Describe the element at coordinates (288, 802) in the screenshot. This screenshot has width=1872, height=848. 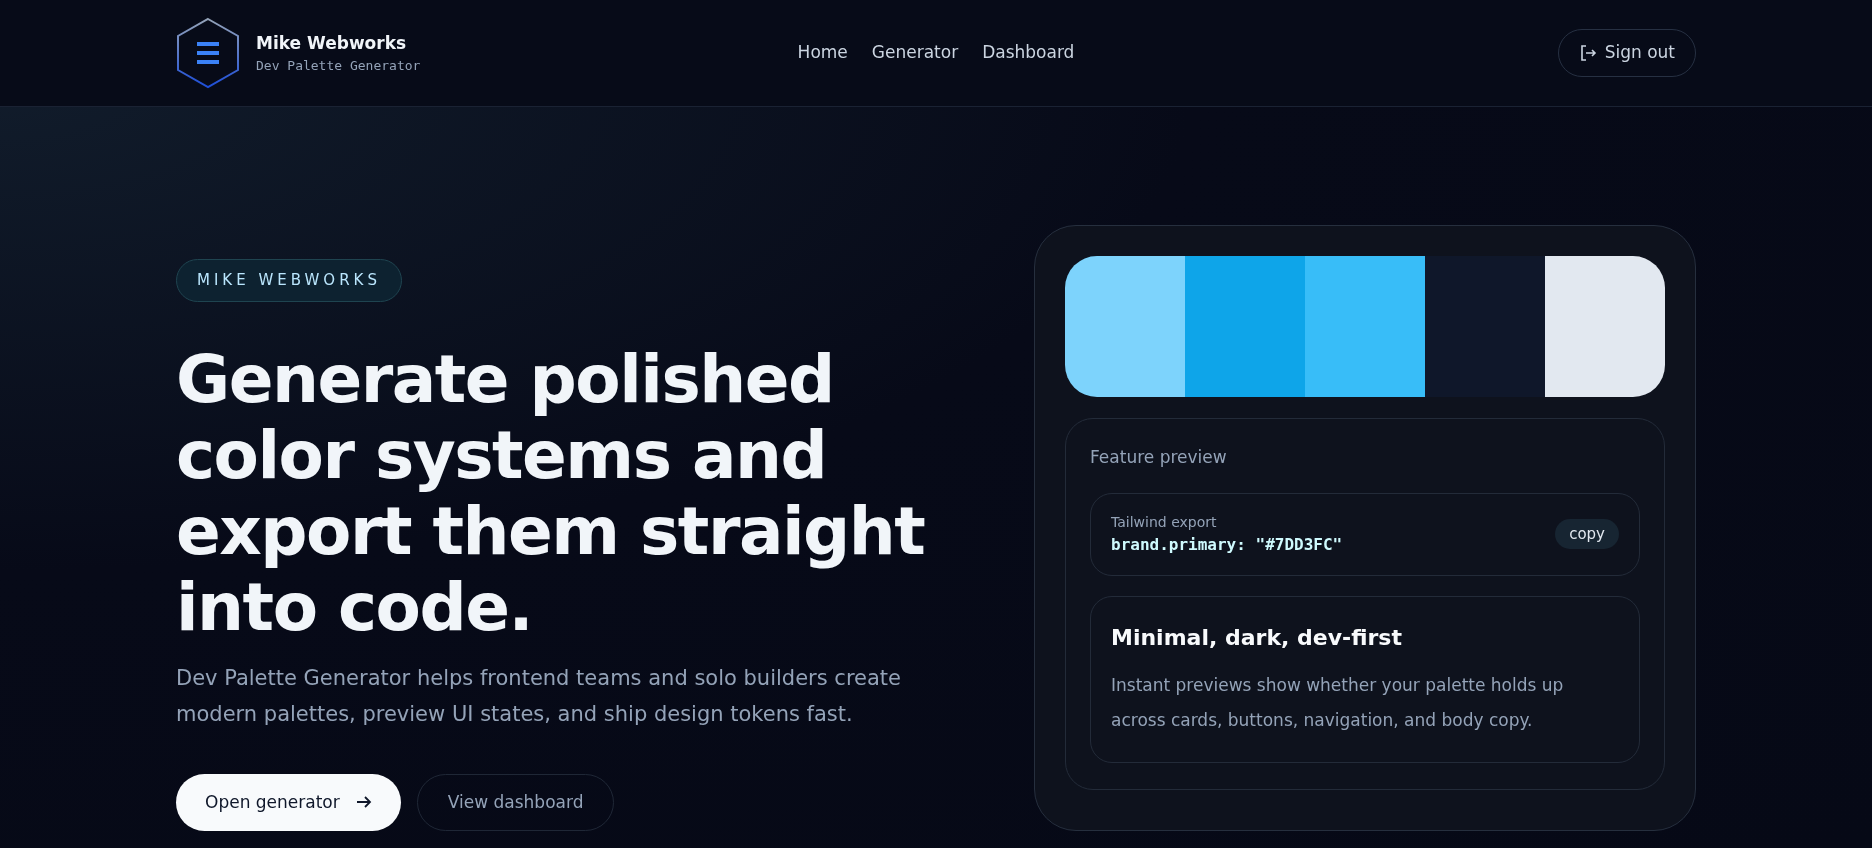
I see `open-generator-button: Open generator` at that location.